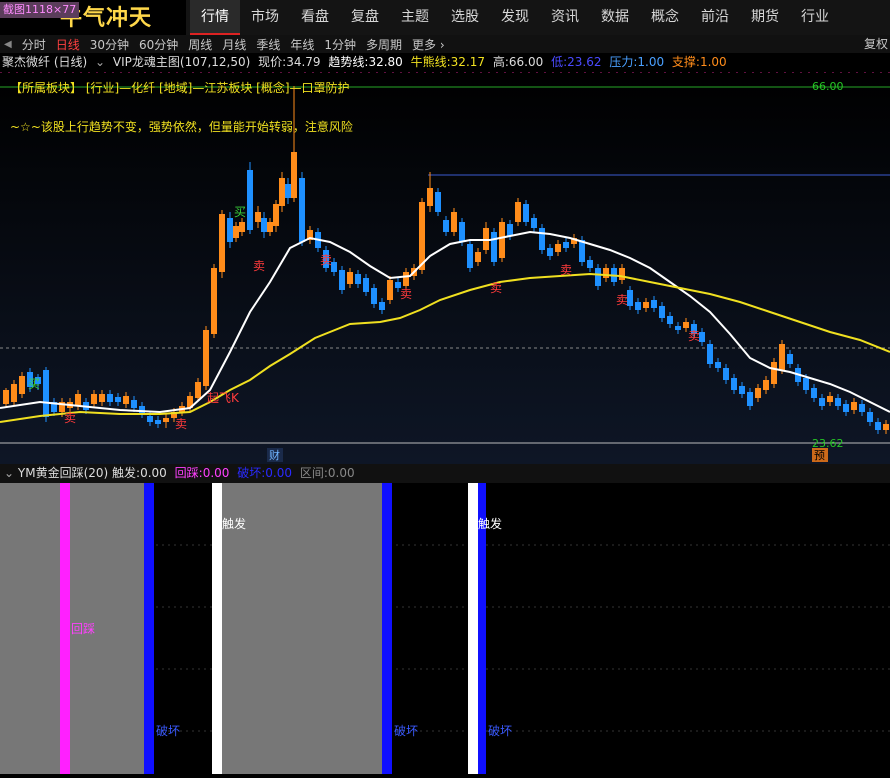  What do you see at coordinates (268, 44) in the screenshot?
I see `period-tab: 季线` at bounding box center [268, 44].